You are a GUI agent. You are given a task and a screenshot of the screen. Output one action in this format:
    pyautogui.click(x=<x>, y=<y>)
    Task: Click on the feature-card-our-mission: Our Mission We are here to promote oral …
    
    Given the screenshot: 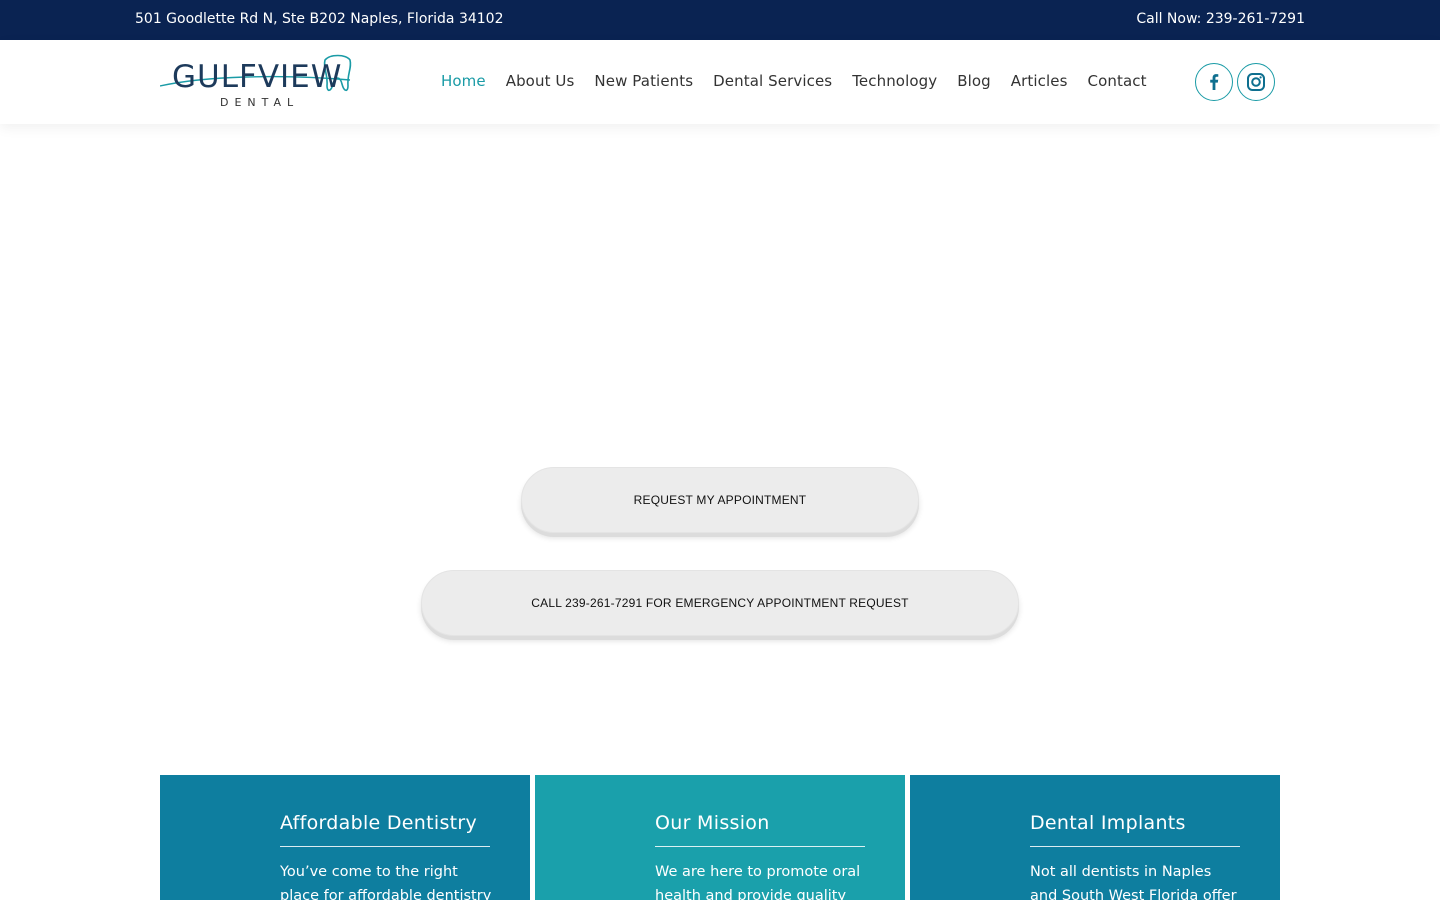 What is the action you would take?
    pyautogui.click(x=720, y=837)
    